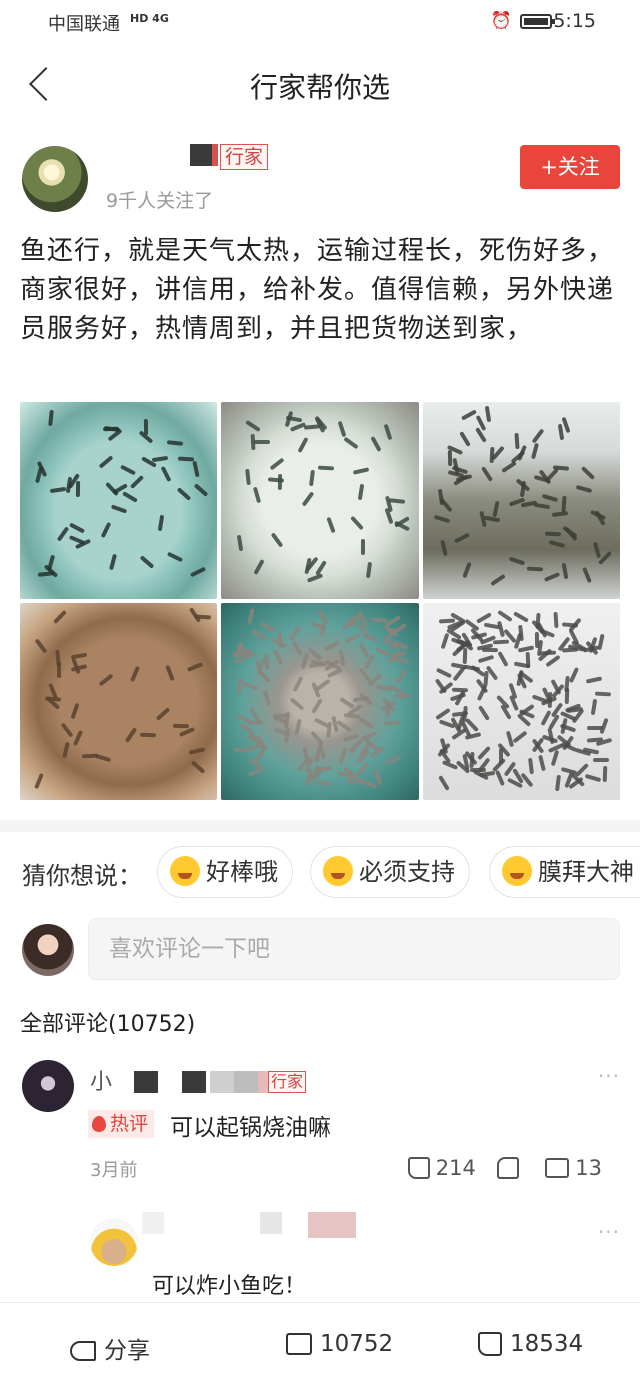  Describe the element at coordinates (101, 1082) in the screenshot. I see `commenter-name-prefix: 小` at that location.